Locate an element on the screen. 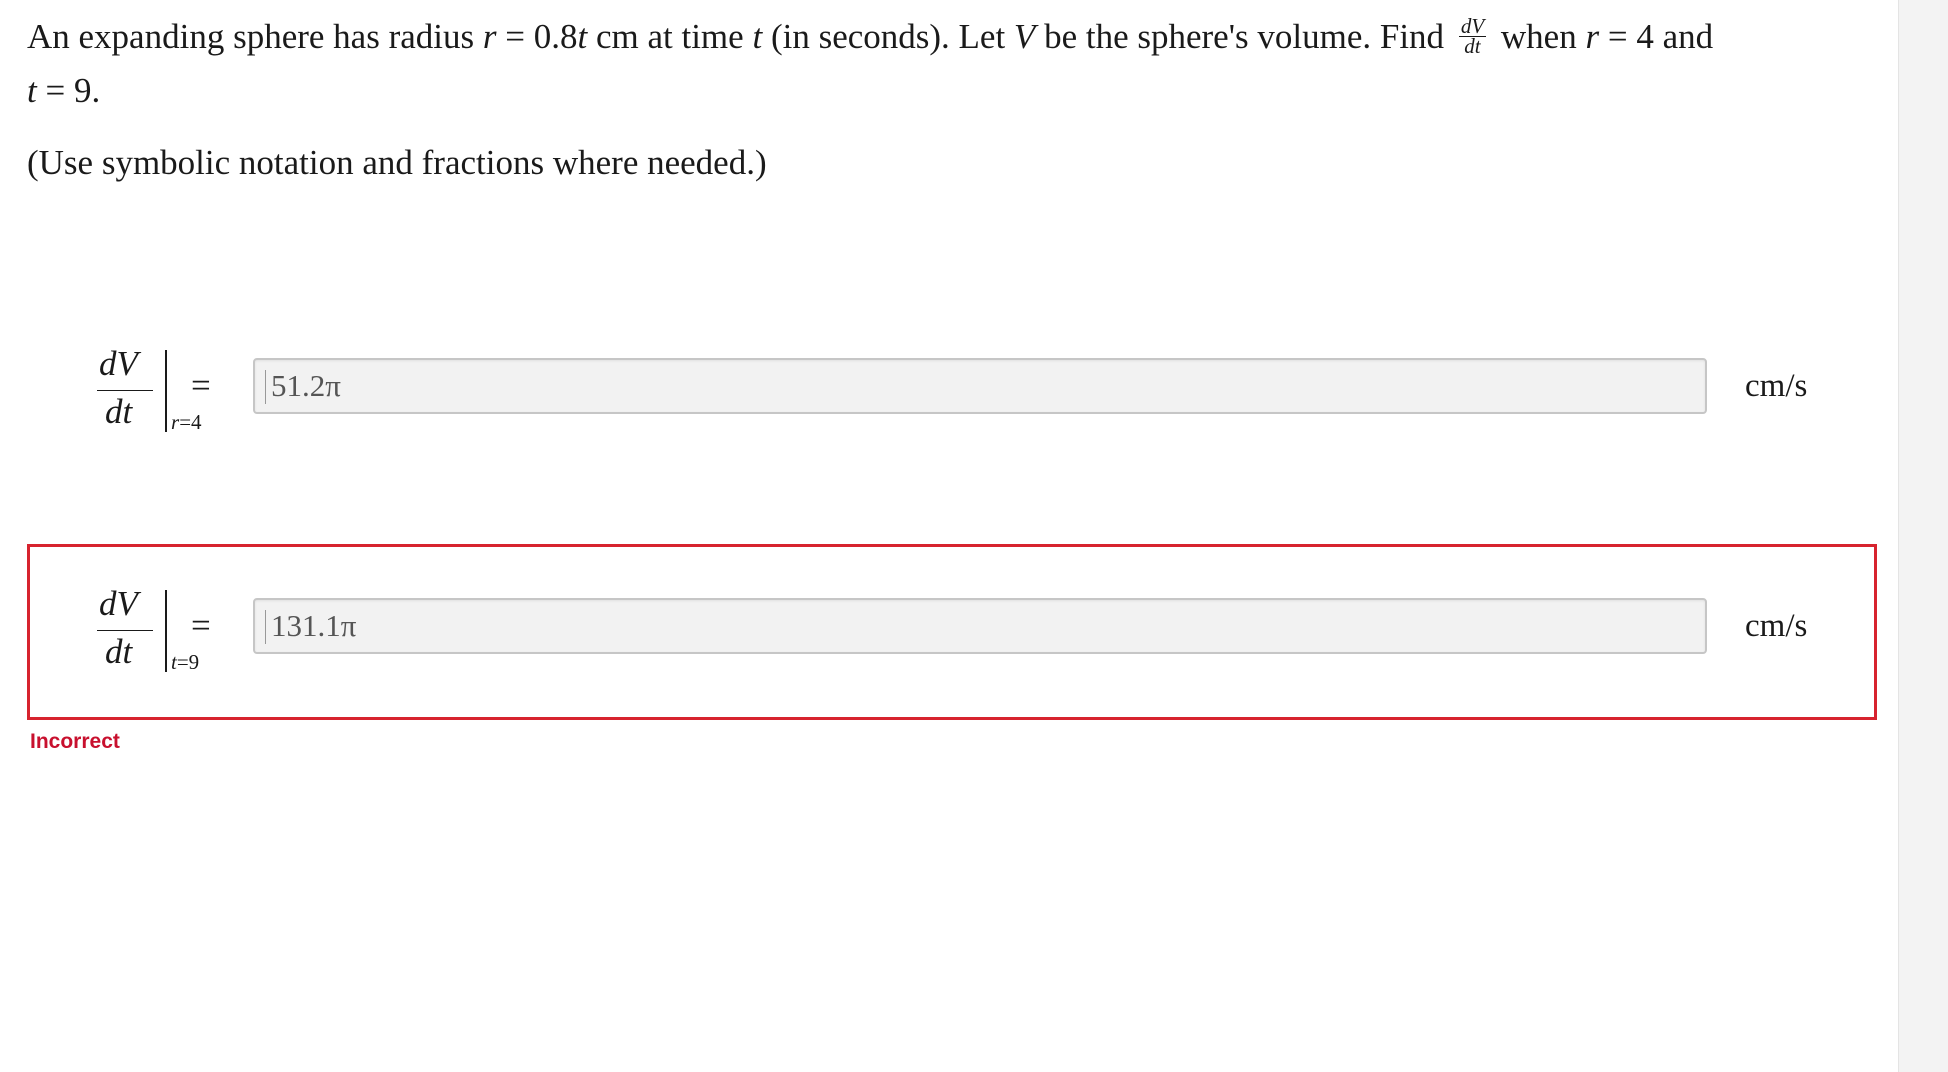  answer-input-field: 51.2π is located at coordinates (980, 386).